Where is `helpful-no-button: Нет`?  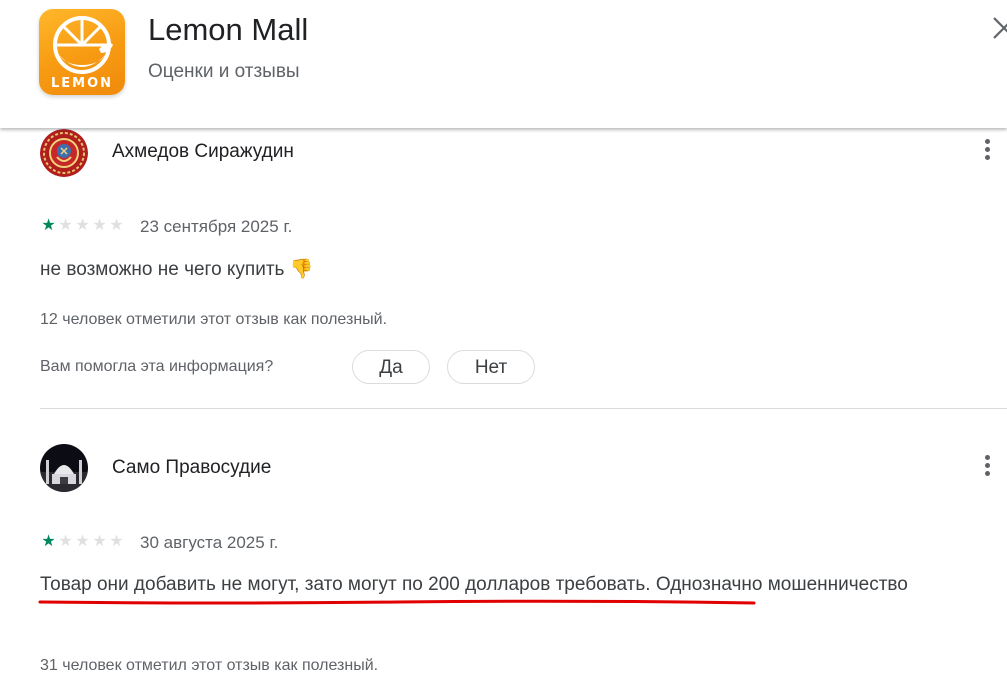 helpful-no-button: Нет is located at coordinates (491, 367).